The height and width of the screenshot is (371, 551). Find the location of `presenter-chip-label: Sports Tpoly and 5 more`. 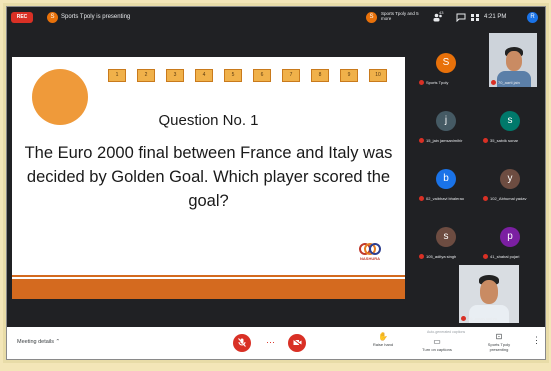

presenter-chip-label: Sports Tpoly and 5 more is located at coordinates (401, 16).